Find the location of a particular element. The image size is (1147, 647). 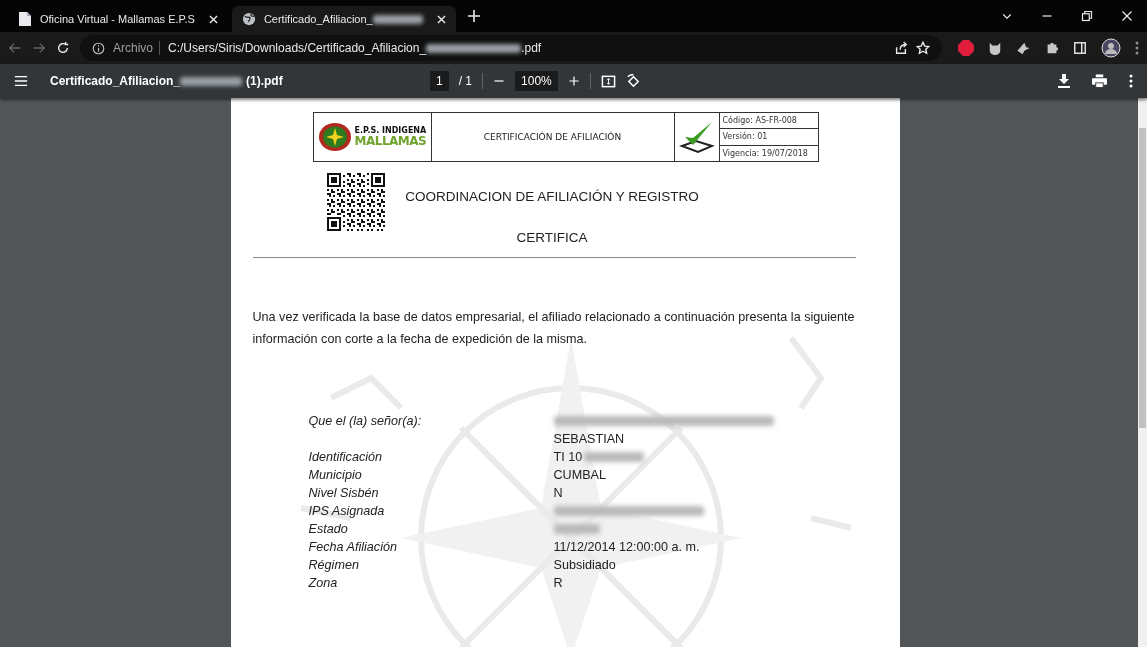

field-label: Identificación is located at coordinates (345, 457).